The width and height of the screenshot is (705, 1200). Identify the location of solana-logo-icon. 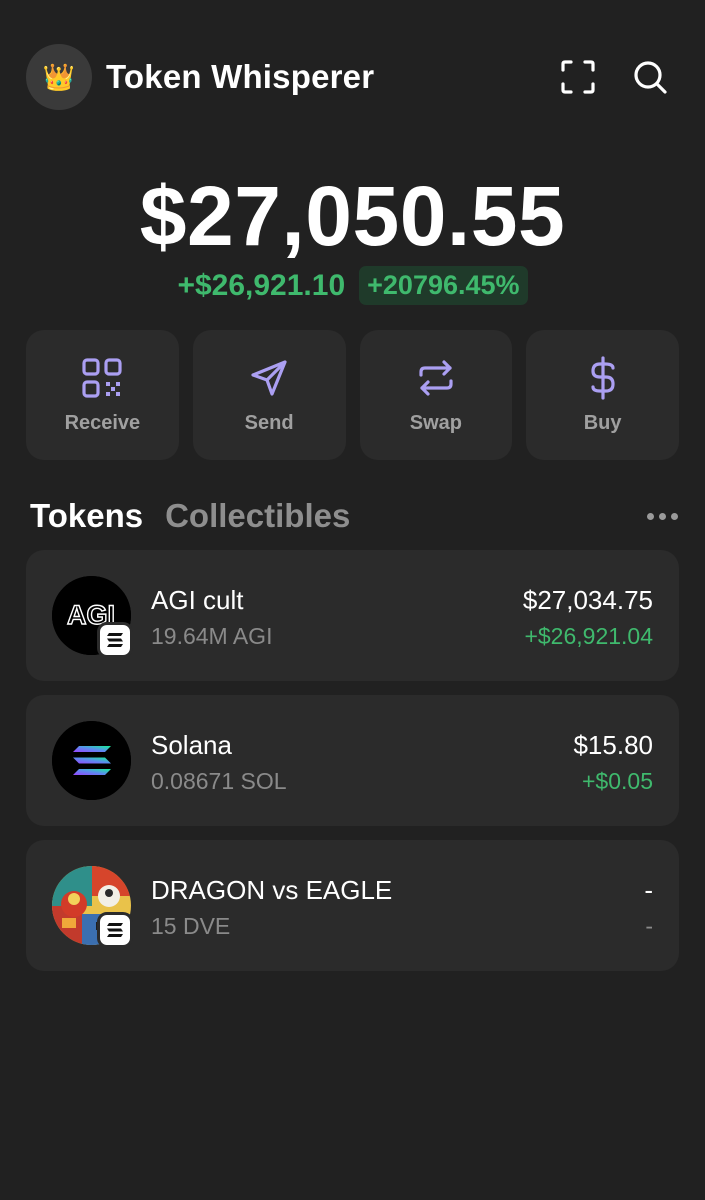
(91, 760).